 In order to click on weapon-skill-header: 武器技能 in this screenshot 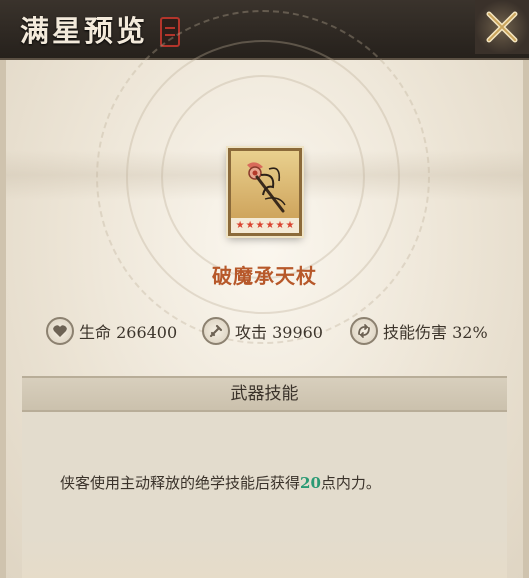, I will do `click(264, 394)`.